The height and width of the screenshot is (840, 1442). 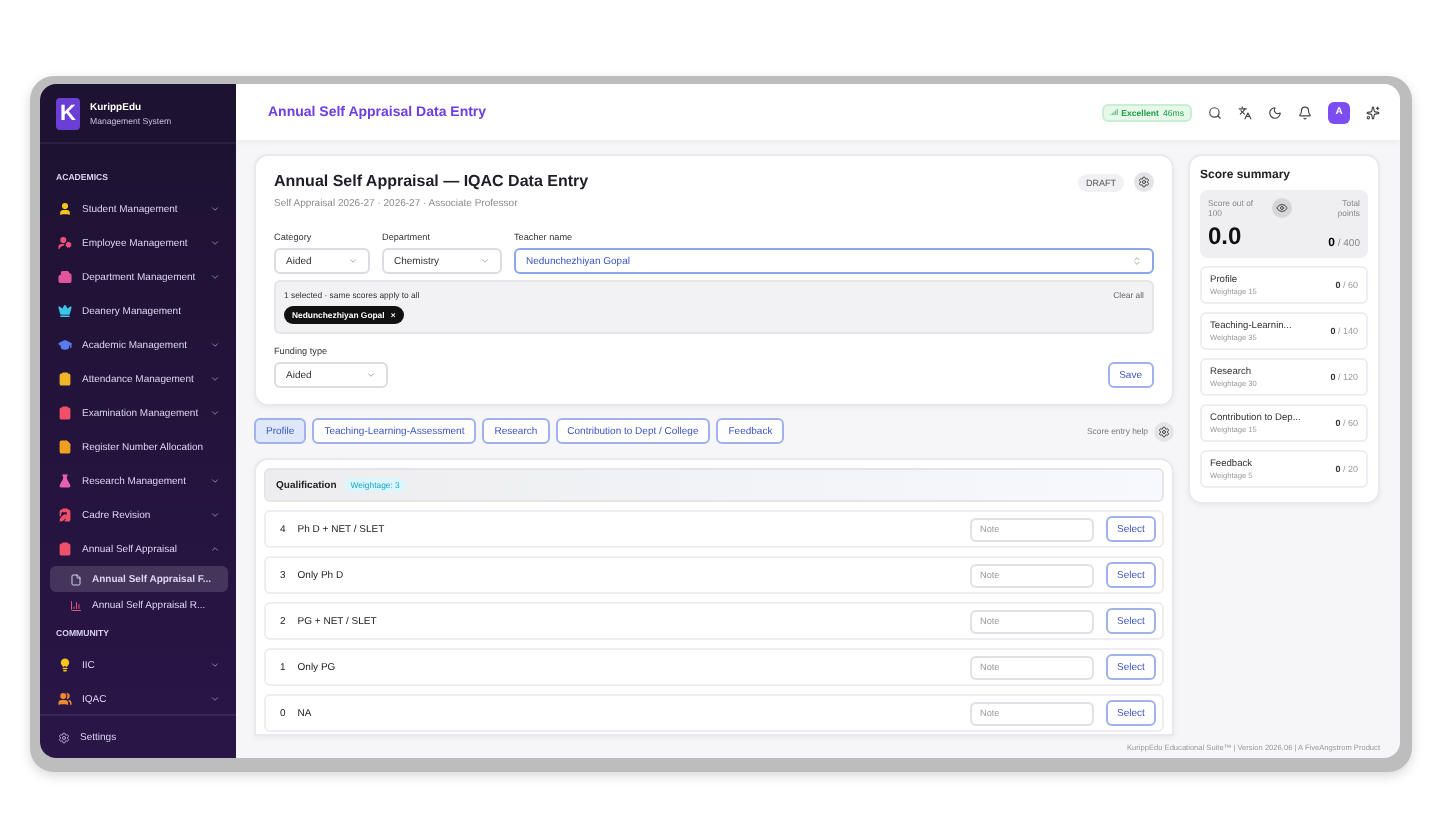 I want to click on sparkle-icon, so click(x=1373, y=112).